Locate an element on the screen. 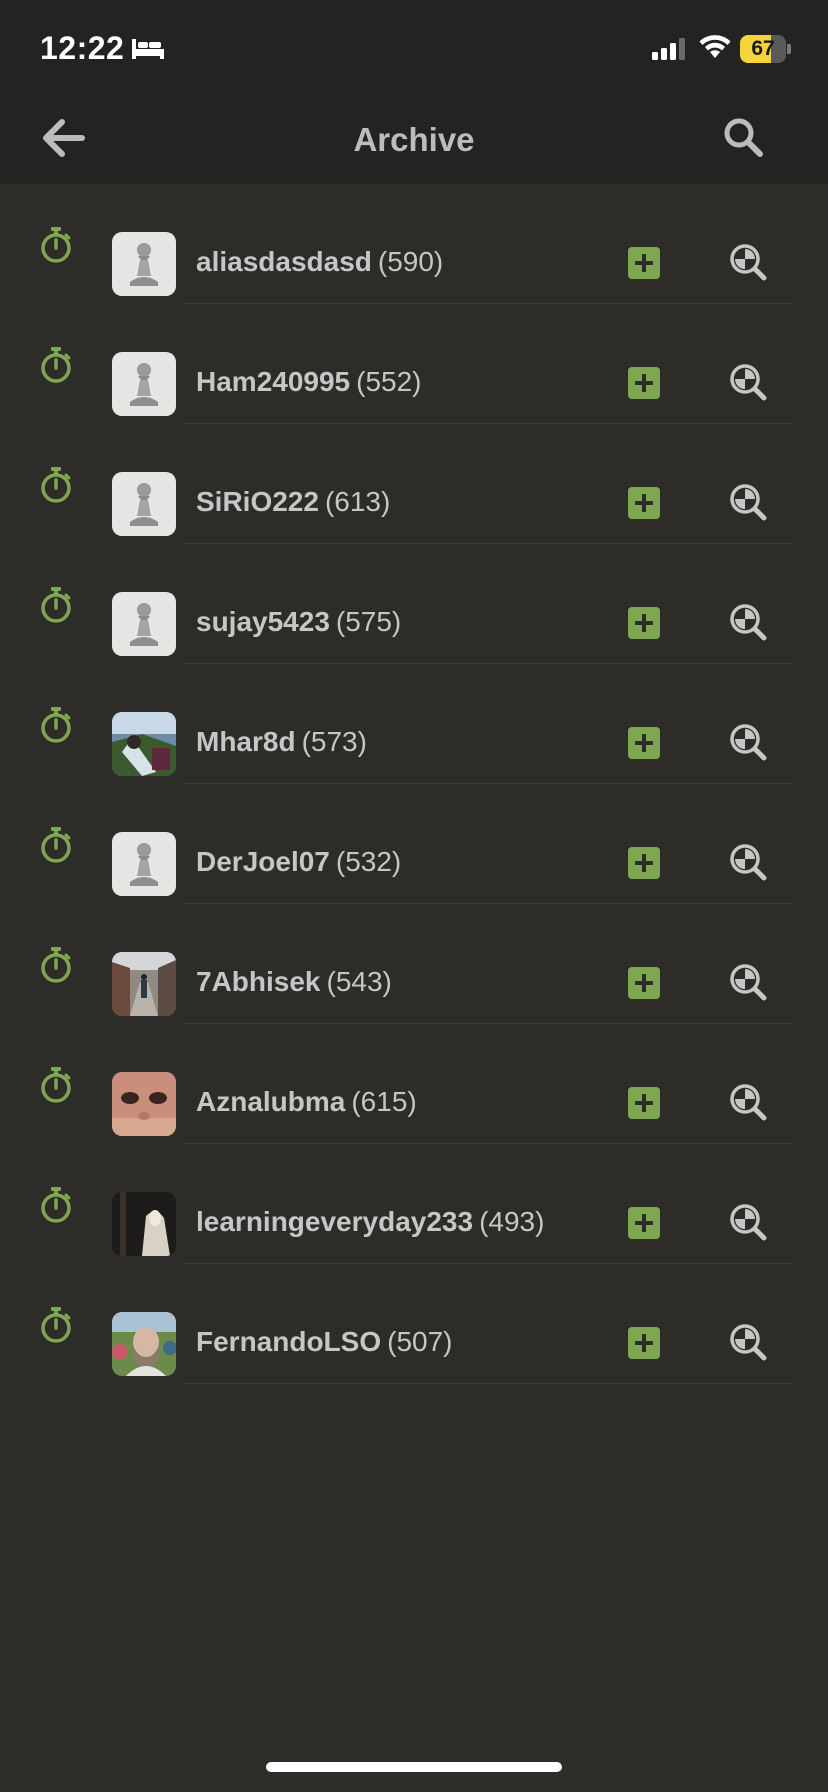 The height and width of the screenshot is (1792, 828). search-button is located at coordinates (744, 138).